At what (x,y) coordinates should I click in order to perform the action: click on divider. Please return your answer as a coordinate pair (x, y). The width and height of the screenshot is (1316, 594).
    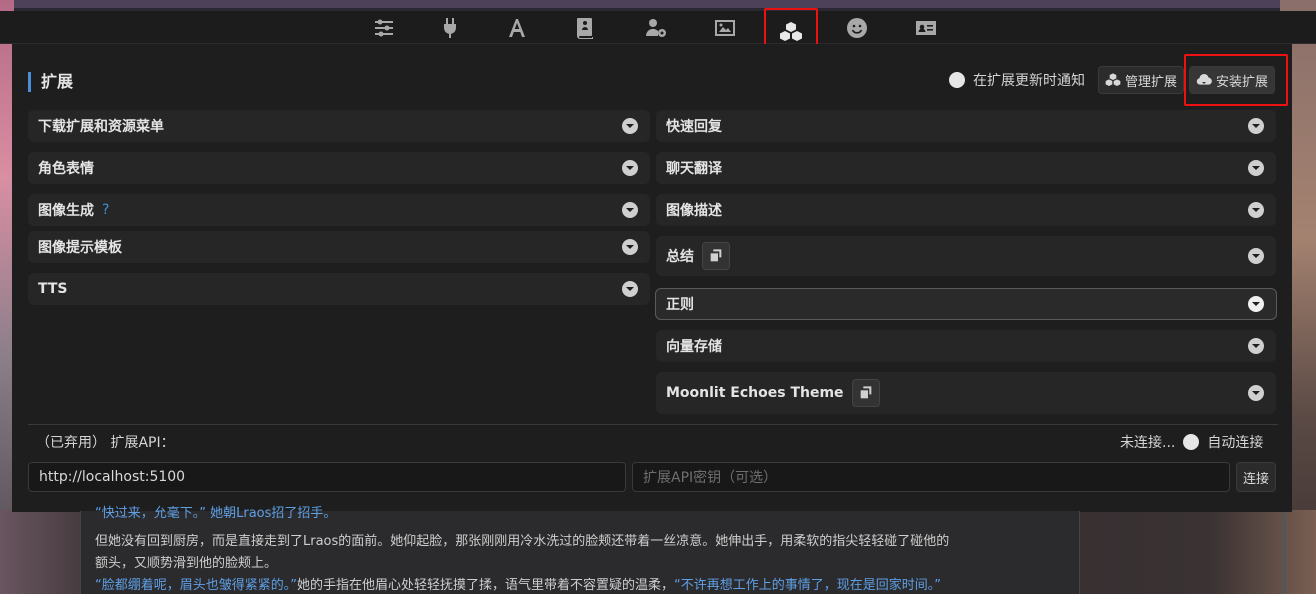
    Looking at the image, I should click on (653, 424).